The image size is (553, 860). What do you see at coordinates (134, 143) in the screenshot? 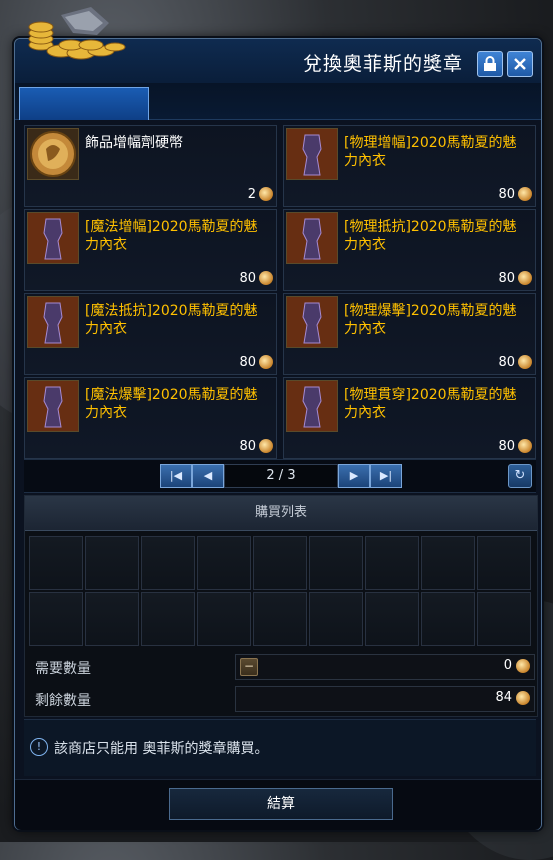
I see `item-name: 飾品增幅劑硬幣` at bounding box center [134, 143].